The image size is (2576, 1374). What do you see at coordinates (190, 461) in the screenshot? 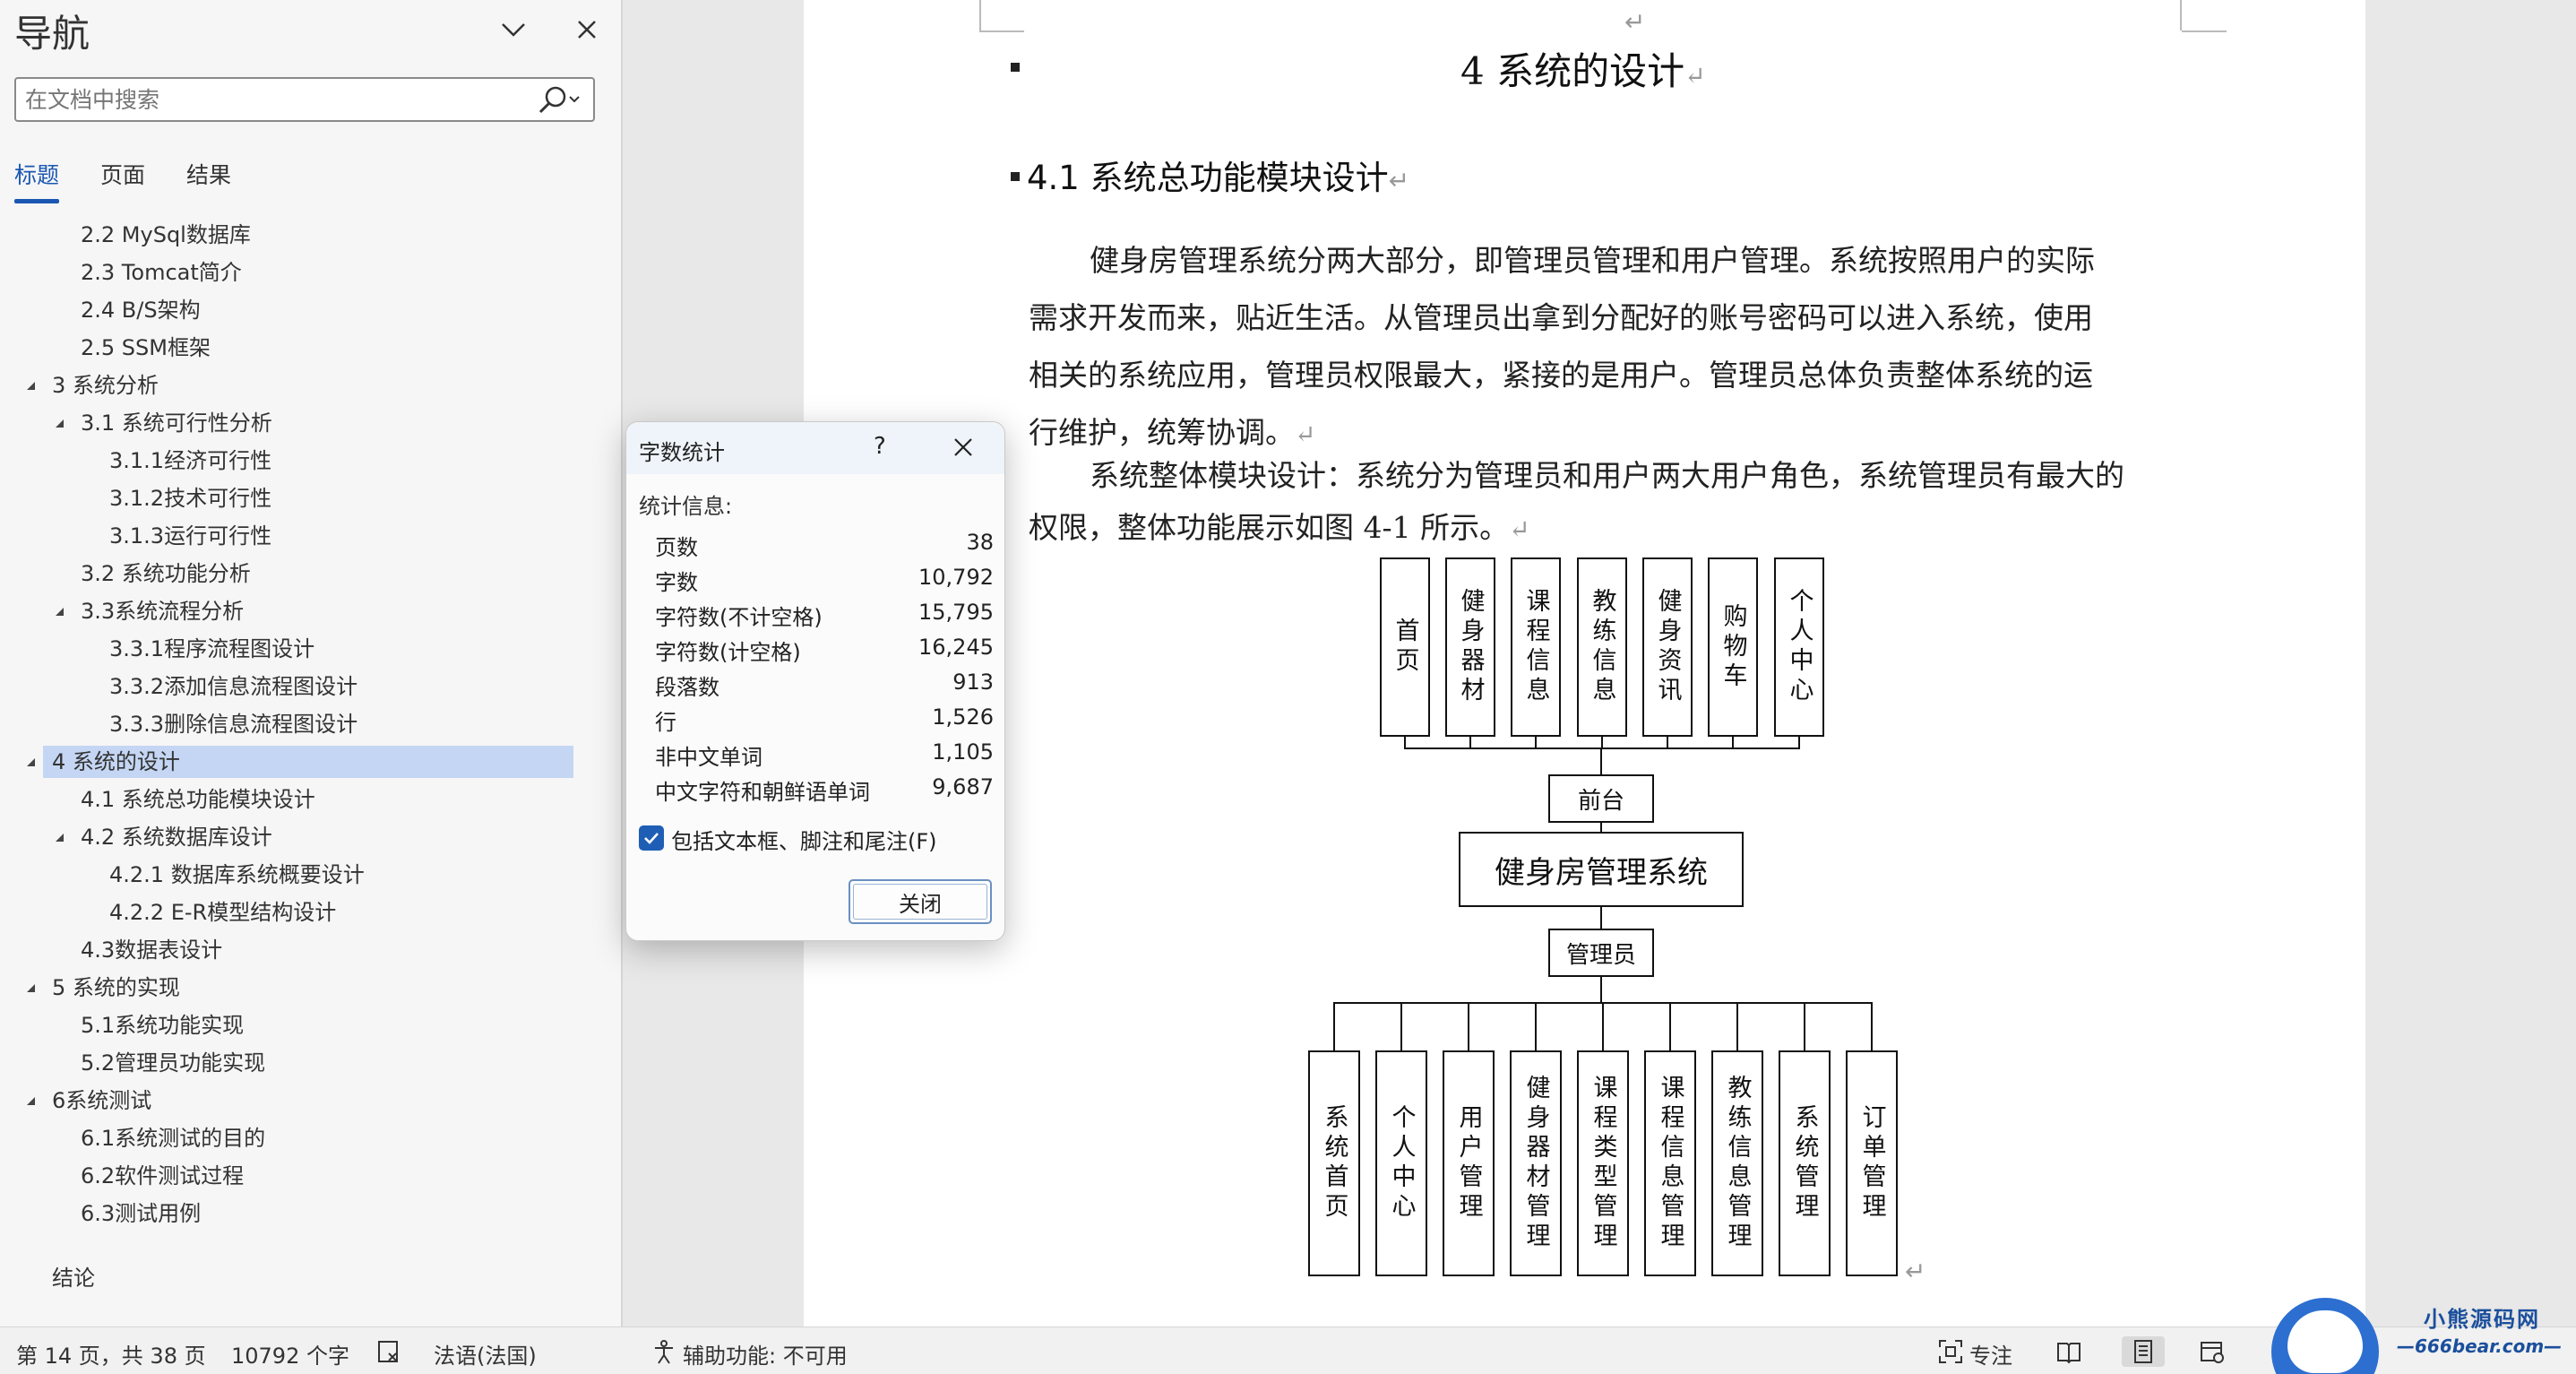
I see `nav-heading-item: 3.1.1经济可行性` at bounding box center [190, 461].